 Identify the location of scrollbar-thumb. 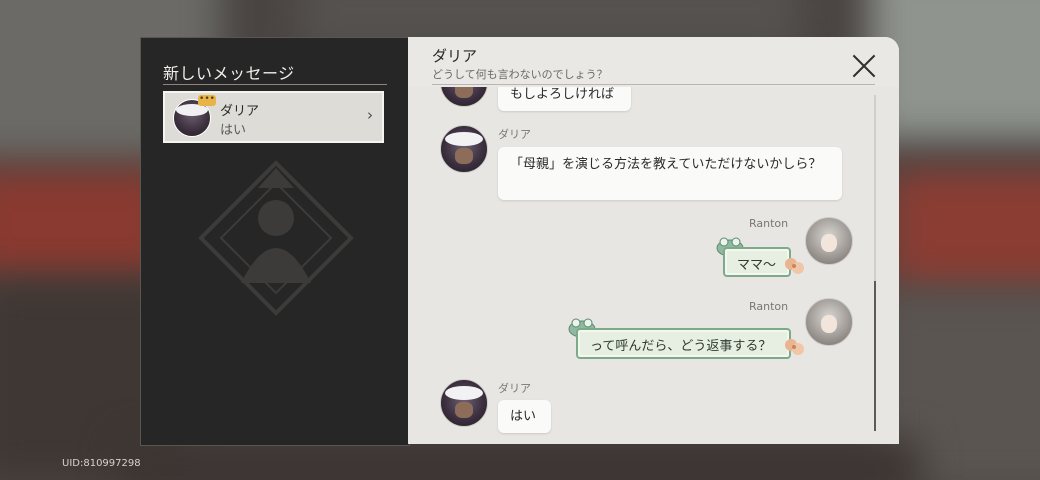
(875, 356).